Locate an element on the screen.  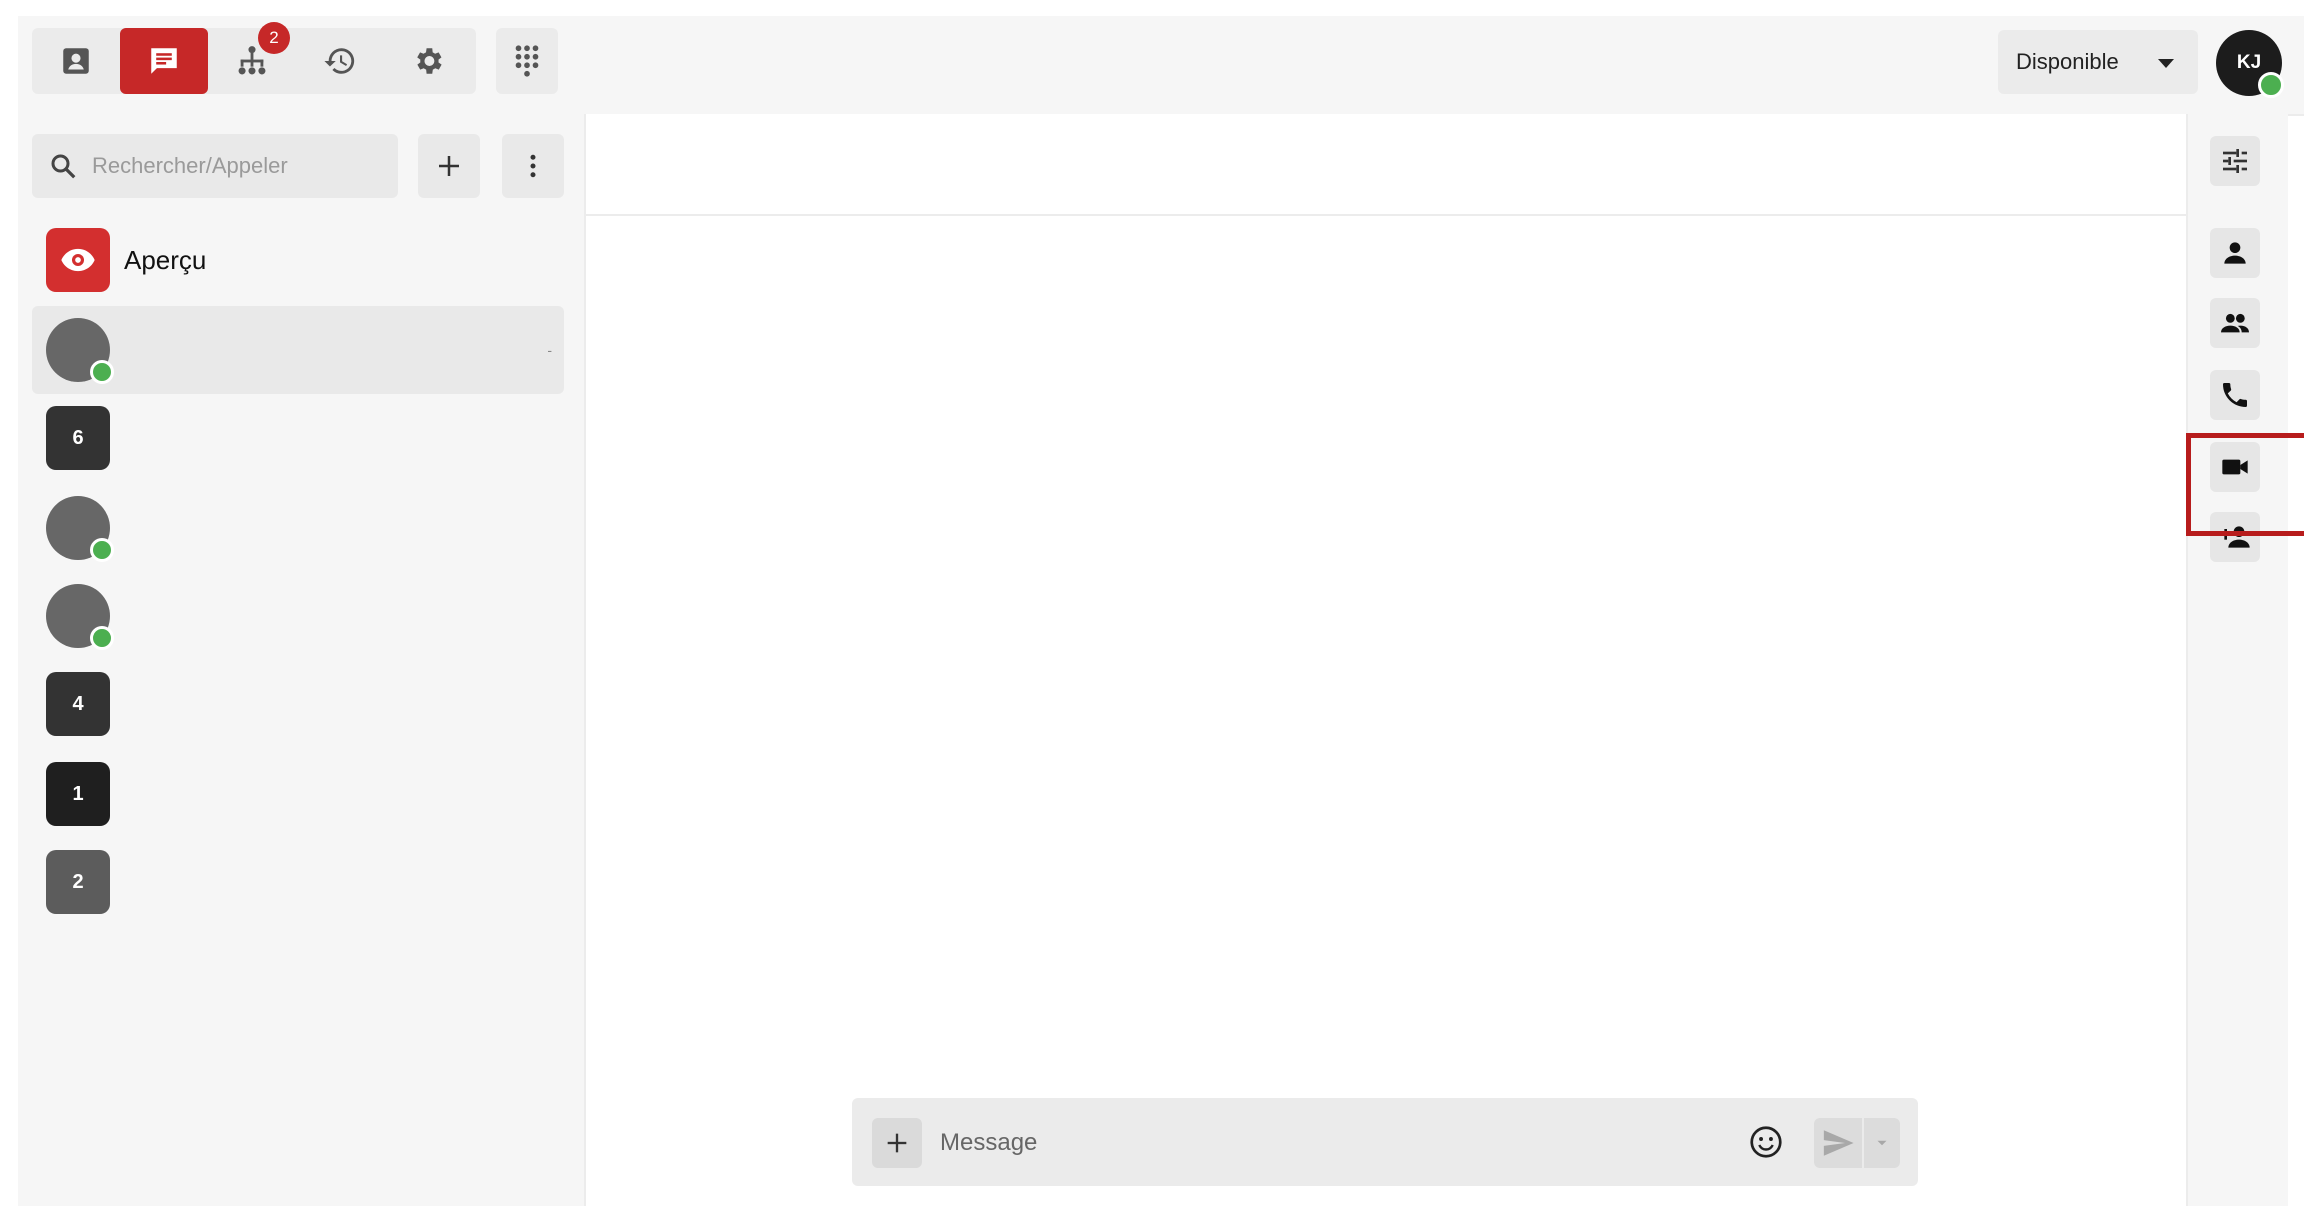
history-icon is located at coordinates (339, 61).